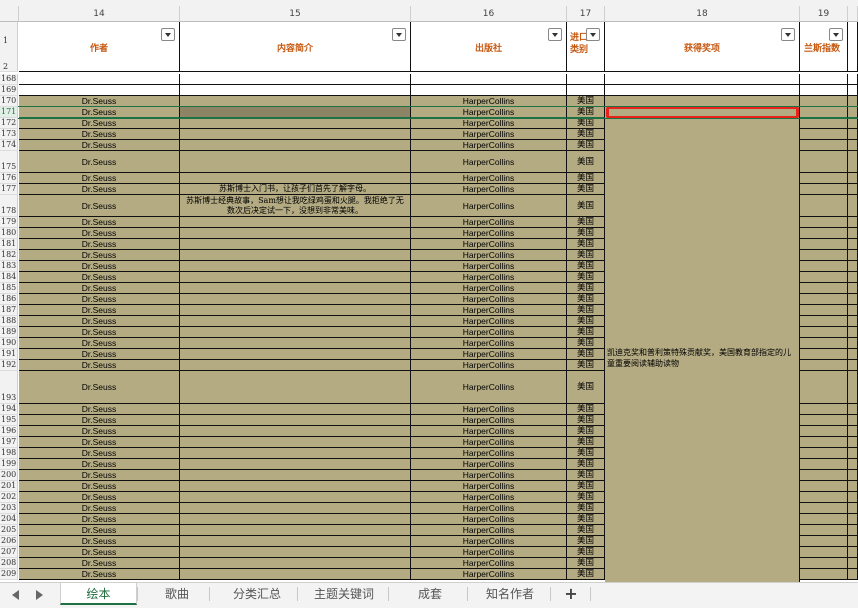 The width and height of the screenshot is (858, 608). Describe the element at coordinates (9, 354) in the screenshot. I see `row-header-191: 191` at that location.